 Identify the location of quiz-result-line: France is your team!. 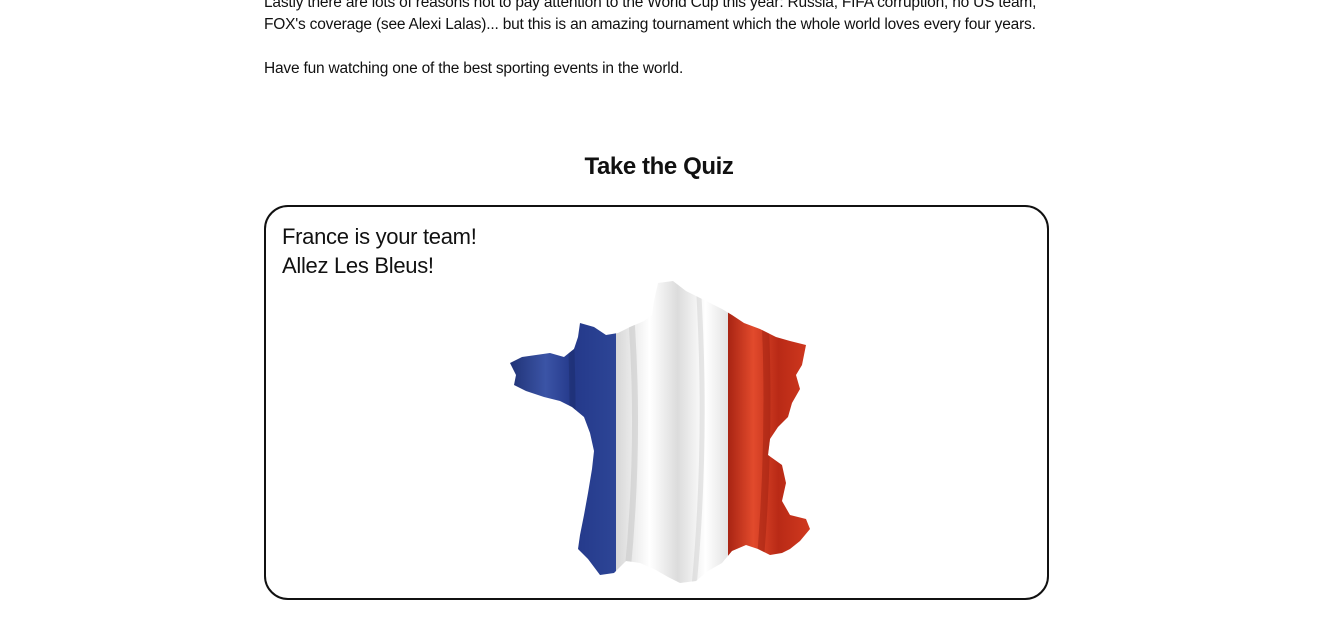
(379, 236).